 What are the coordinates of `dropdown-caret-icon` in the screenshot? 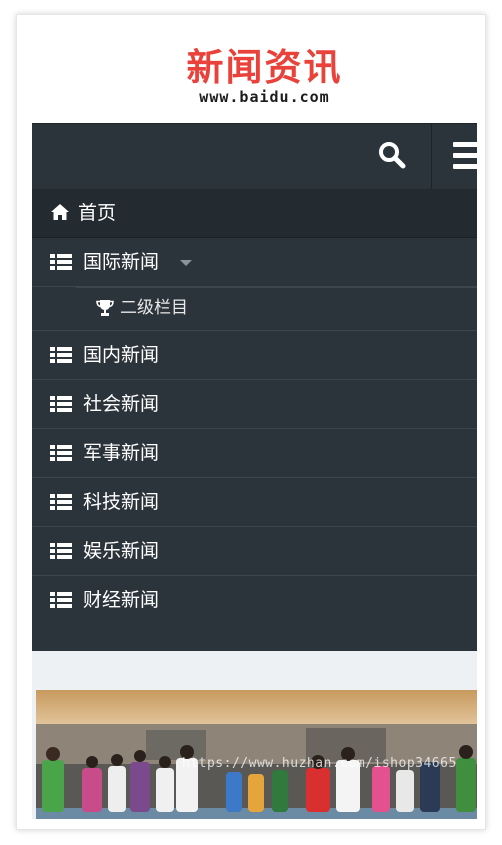 It's located at (186, 263).